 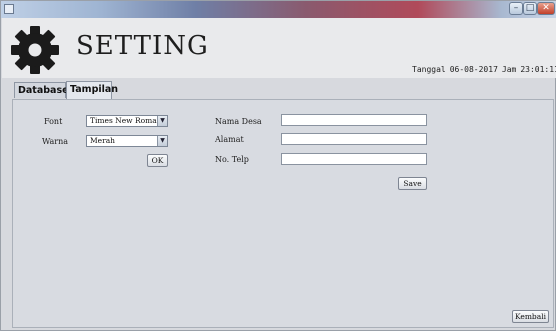 What do you see at coordinates (35, 50) in the screenshot?
I see `gear-icon` at bounding box center [35, 50].